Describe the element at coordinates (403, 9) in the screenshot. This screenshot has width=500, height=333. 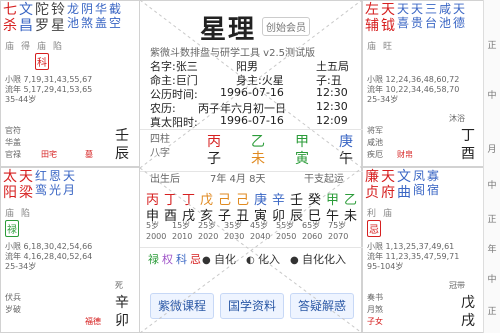
I see `star-tian2: 天` at that location.